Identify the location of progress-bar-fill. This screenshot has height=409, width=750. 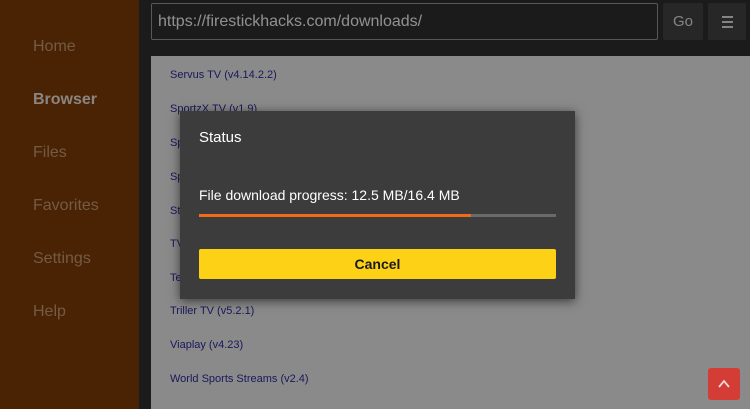
(335, 215).